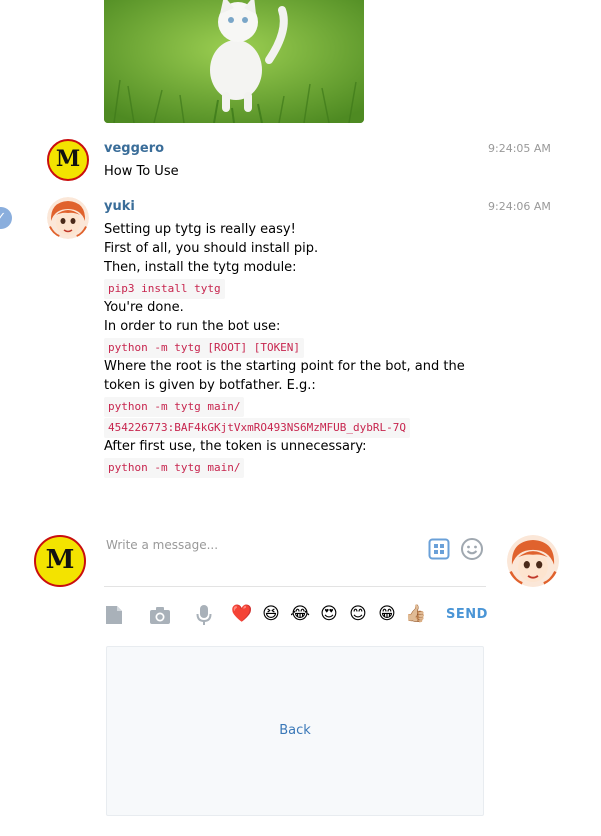  I want to click on microphone-icon, so click(204, 615).